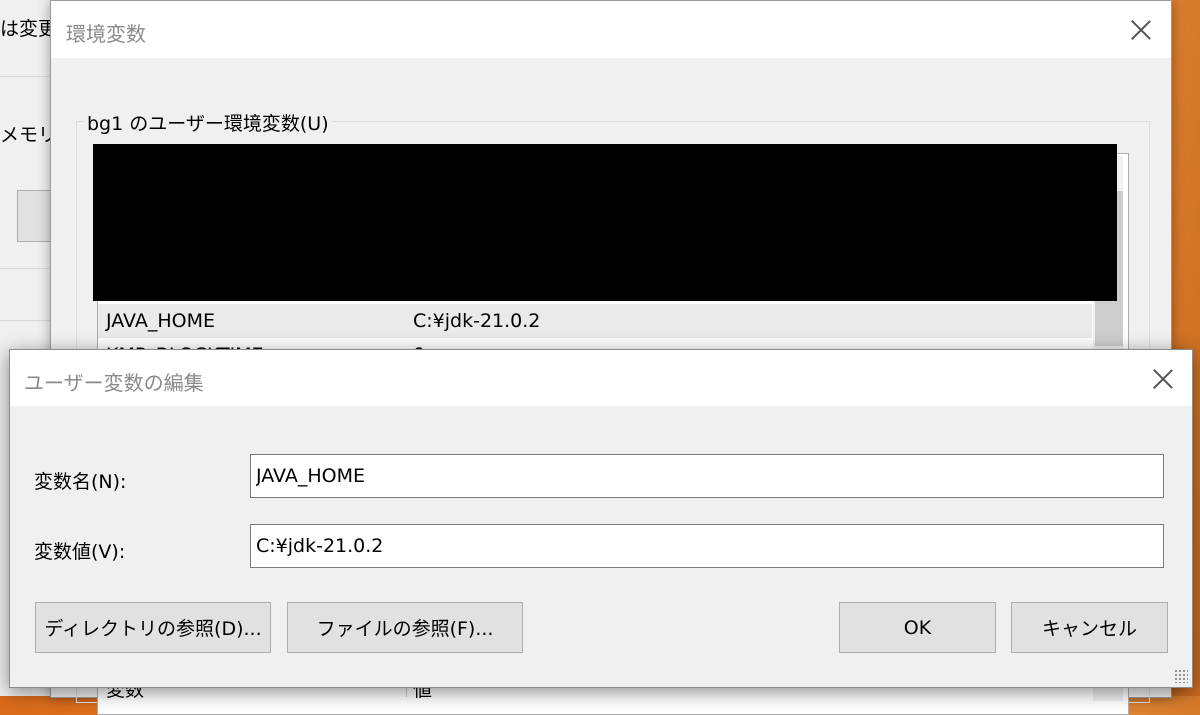  I want to click on cancel-button: キャンセル, so click(1089, 627).